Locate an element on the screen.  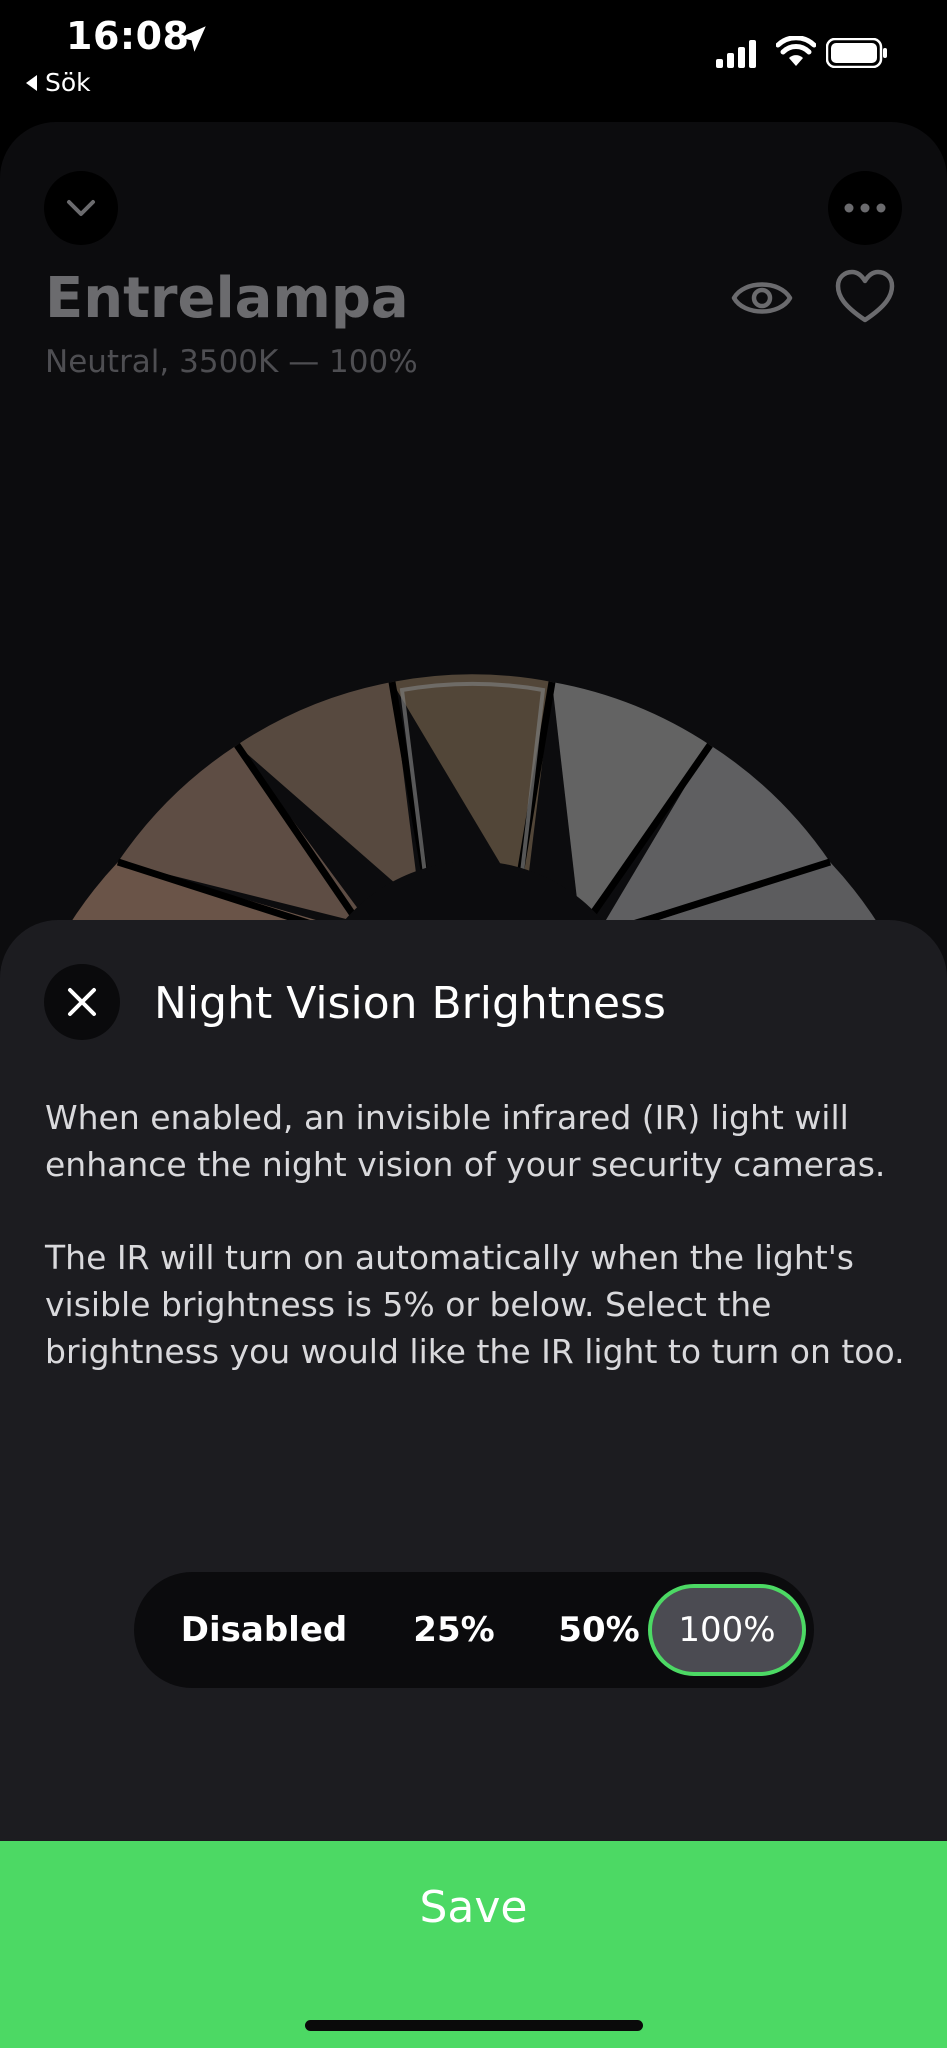
close-icon is located at coordinates (82, 1002).